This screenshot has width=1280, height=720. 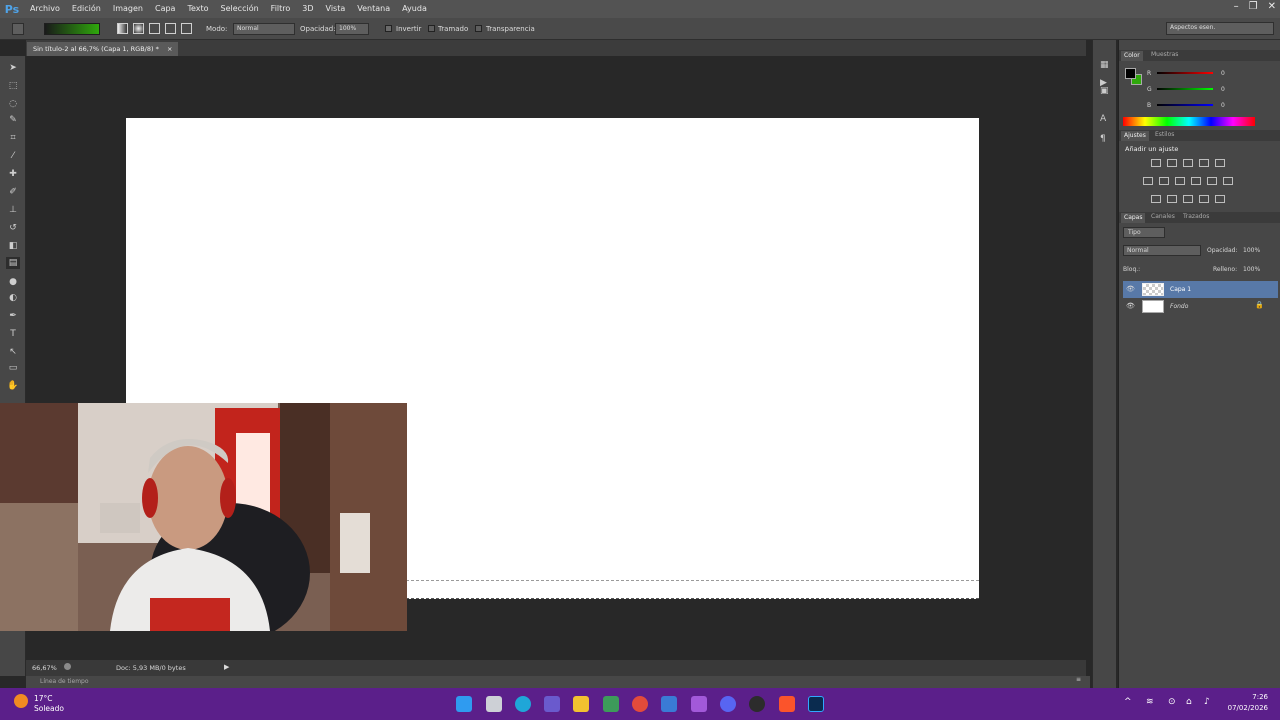 I want to click on tab-estilos: Estilos, so click(x=1164, y=134).